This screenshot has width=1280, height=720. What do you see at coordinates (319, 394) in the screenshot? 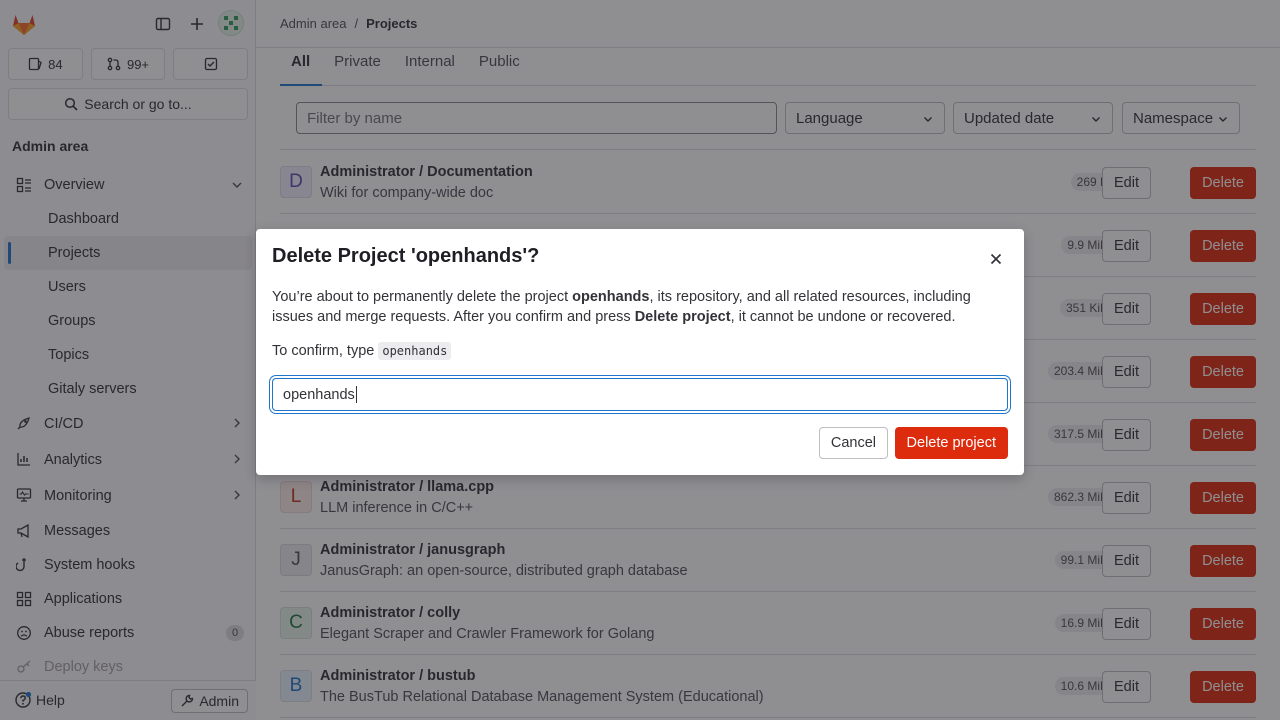
I see `confirm-input-value: openhands` at bounding box center [319, 394].